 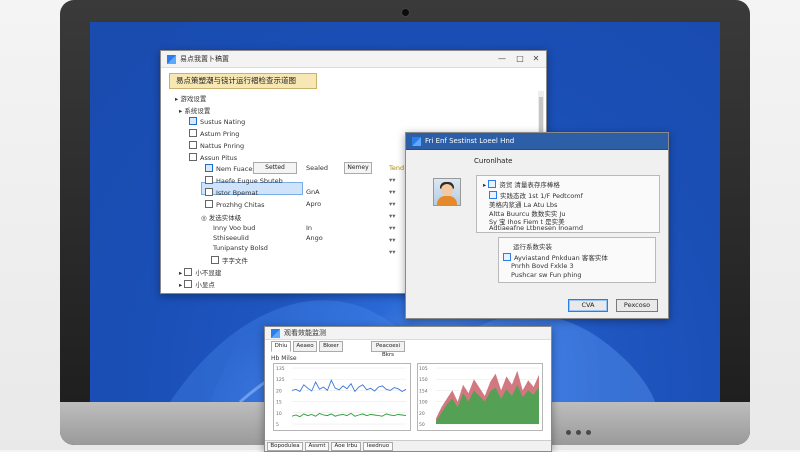 What do you see at coordinates (408, 445) in the screenshot?
I see `status-bar: Bopodulea Assmt Aoe Irbu Ieednuo` at bounding box center [408, 445].